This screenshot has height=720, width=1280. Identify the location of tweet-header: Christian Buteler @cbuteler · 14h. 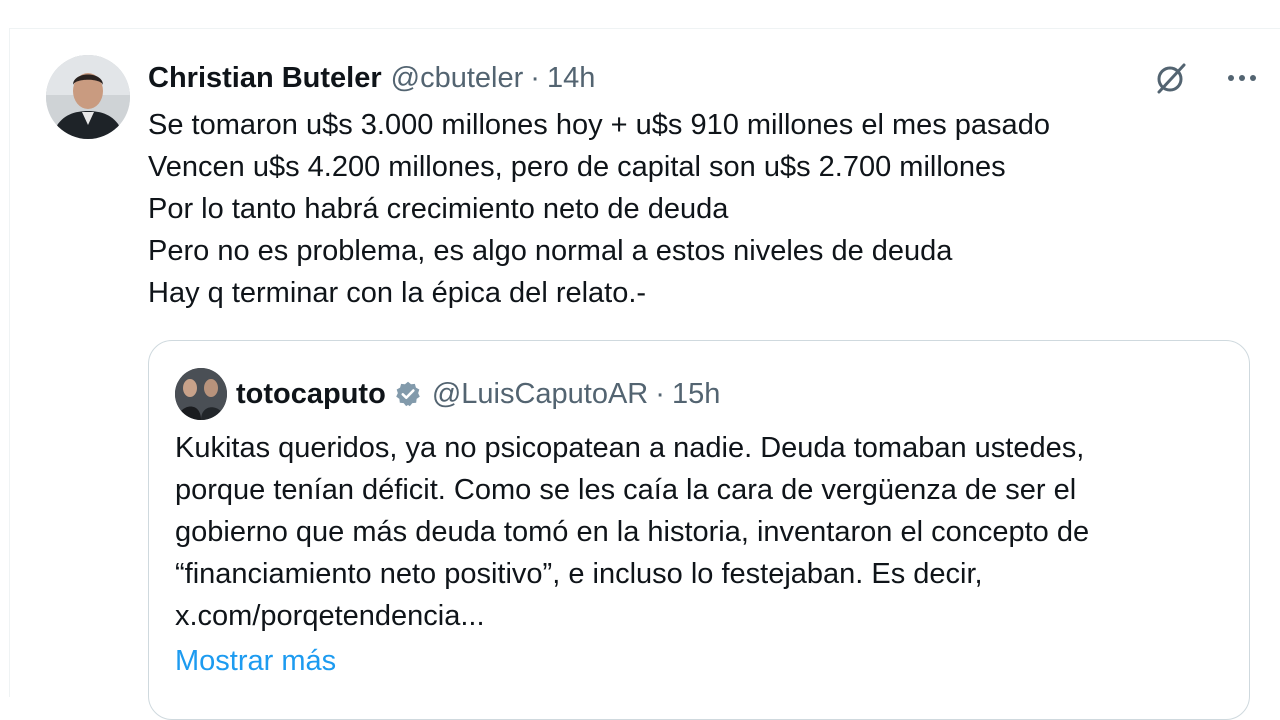
(371, 78).